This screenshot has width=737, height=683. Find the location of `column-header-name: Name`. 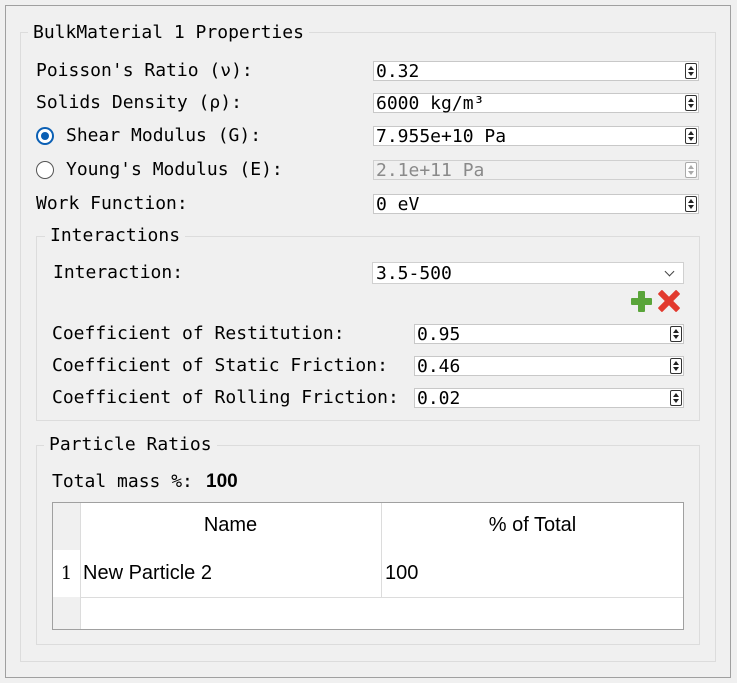

column-header-name: Name is located at coordinates (230, 526).